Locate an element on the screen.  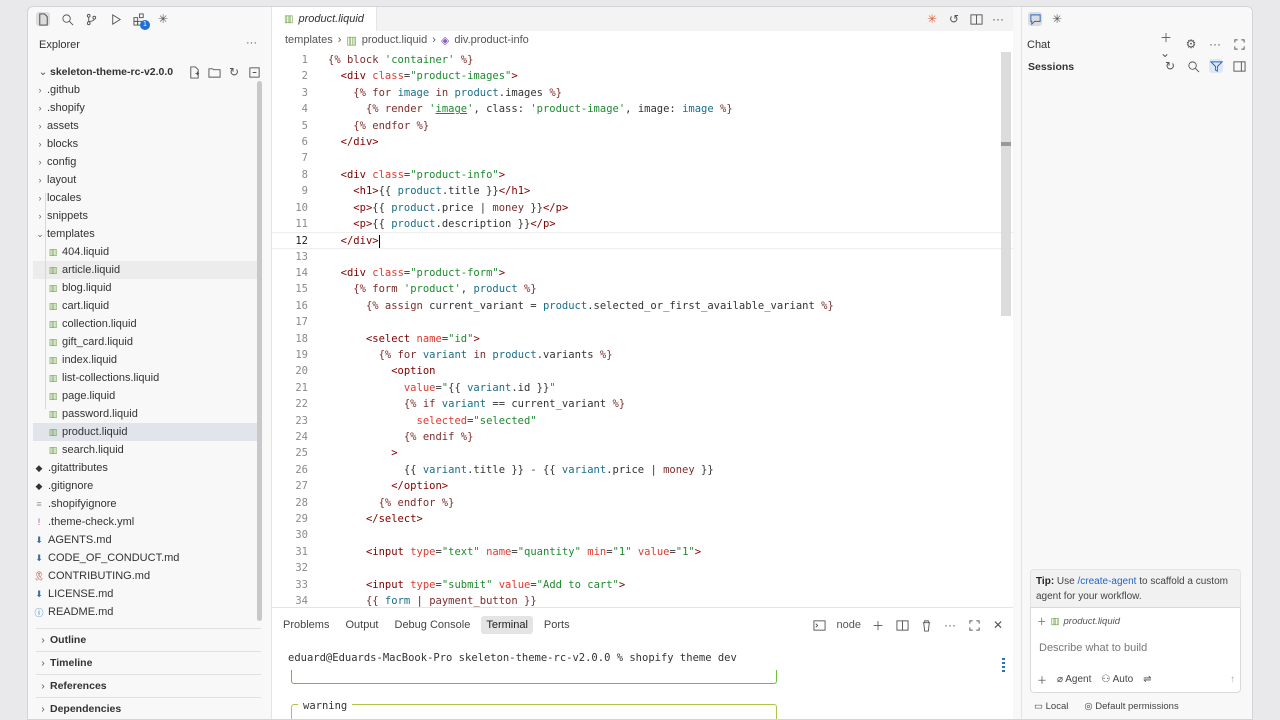
tip-prefix: Tip: is located at coordinates (1045, 581).